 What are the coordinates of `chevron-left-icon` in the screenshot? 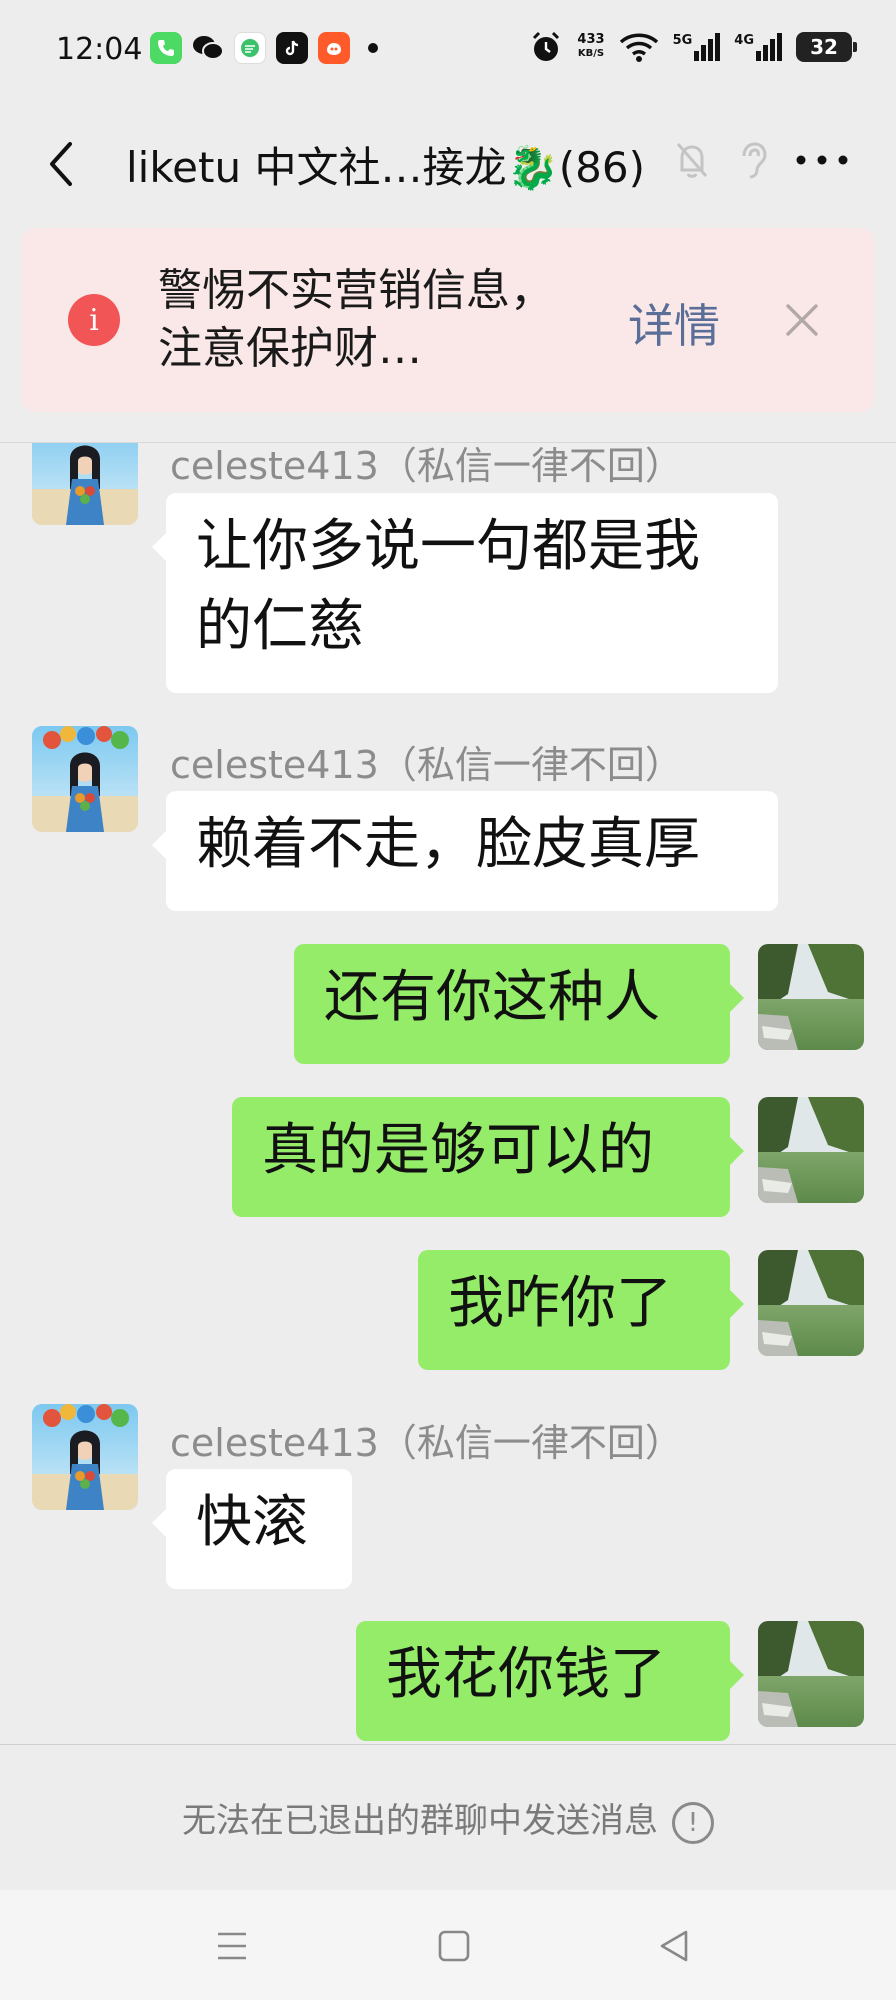 It's located at (61, 164).